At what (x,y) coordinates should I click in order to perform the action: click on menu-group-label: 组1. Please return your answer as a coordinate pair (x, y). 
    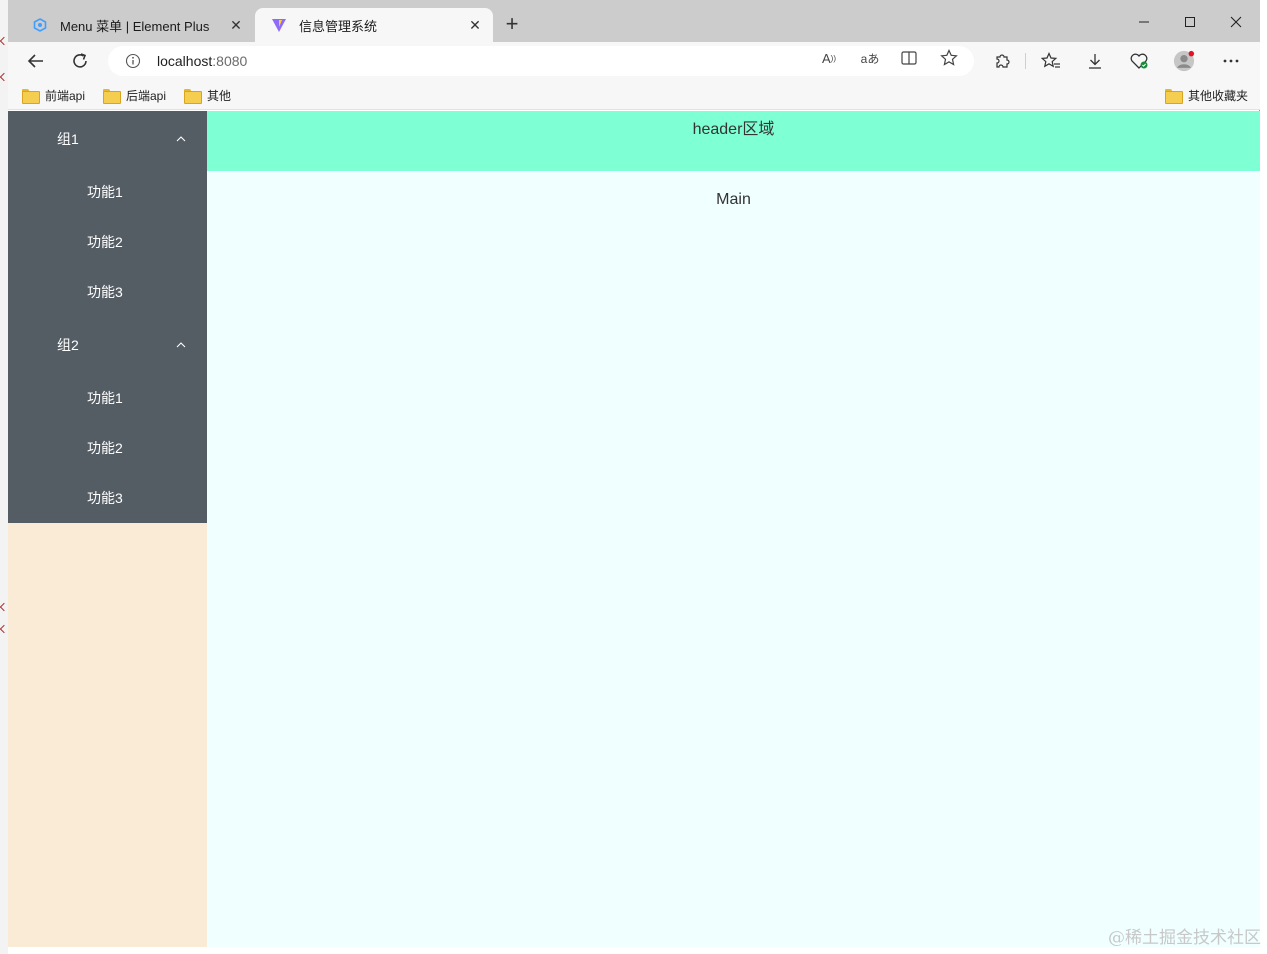
    Looking at the image, I should click on (68, 139).